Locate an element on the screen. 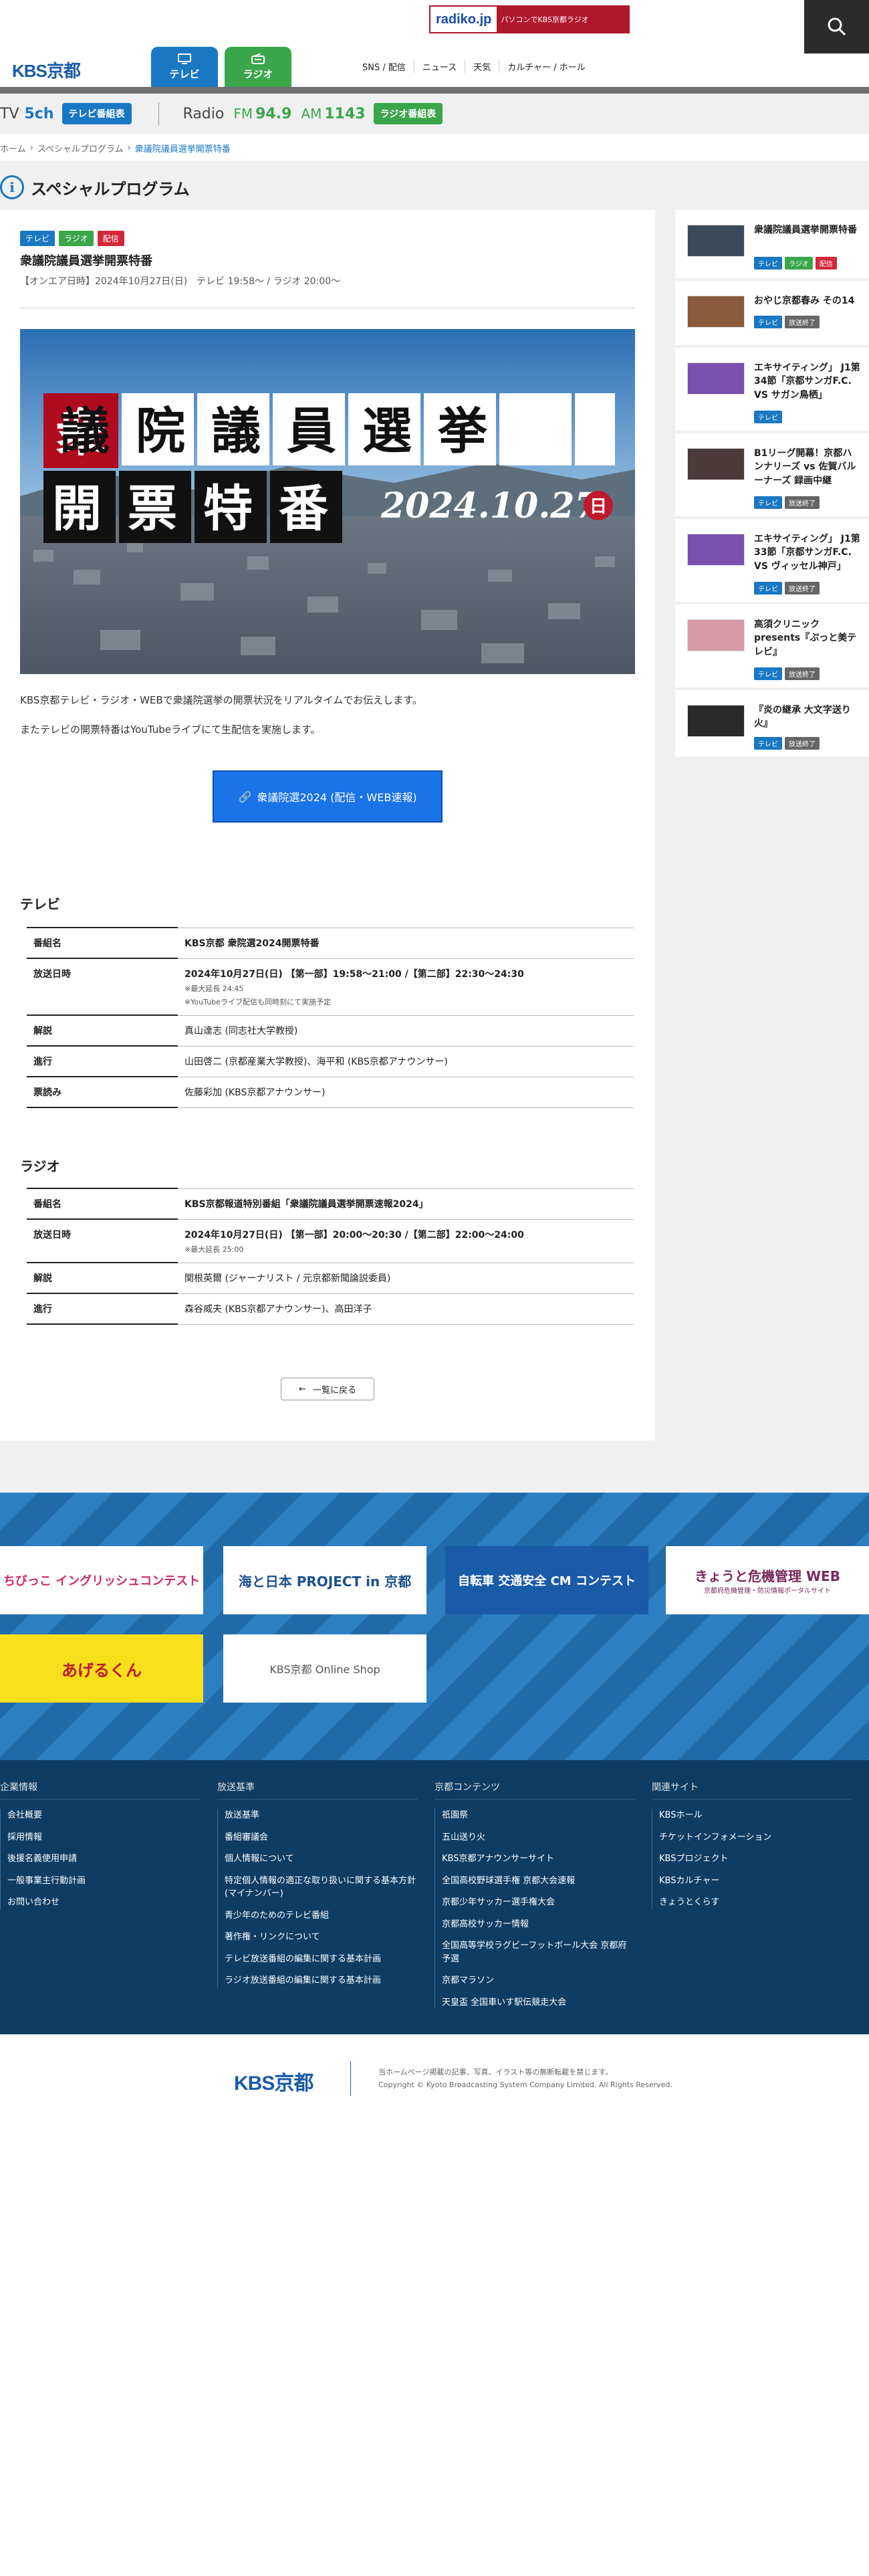  hero-headline-2: 開票特番 is located at coordinates (203, 509).